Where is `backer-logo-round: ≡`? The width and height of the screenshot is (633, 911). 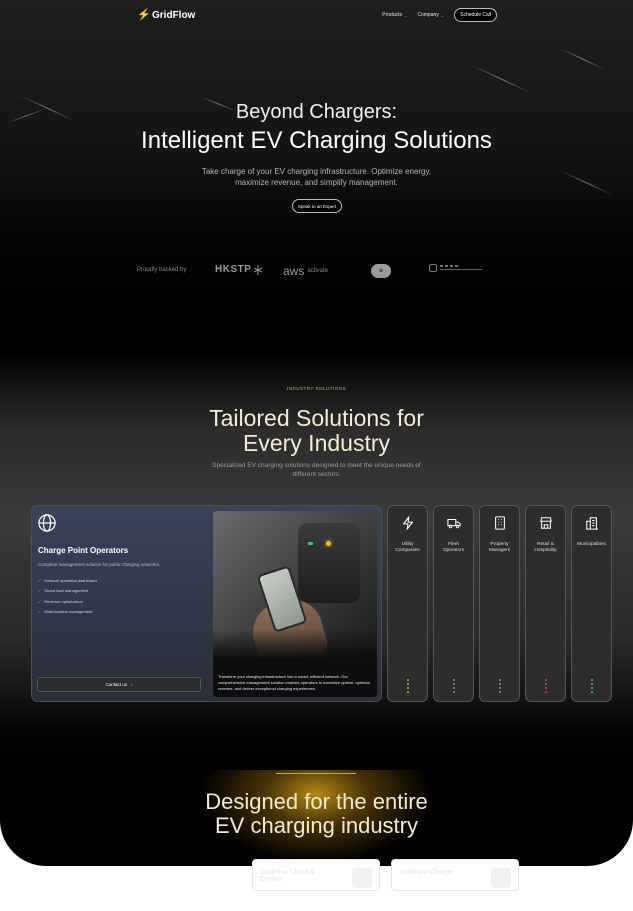
backer-logo-round: ≡ is located at coordinates (381, 271).